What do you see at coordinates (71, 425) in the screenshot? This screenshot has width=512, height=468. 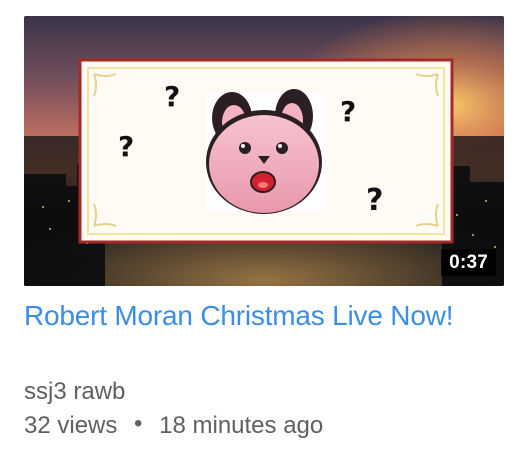 I see `view-count: 32 views` at bounding box center [71, 425].